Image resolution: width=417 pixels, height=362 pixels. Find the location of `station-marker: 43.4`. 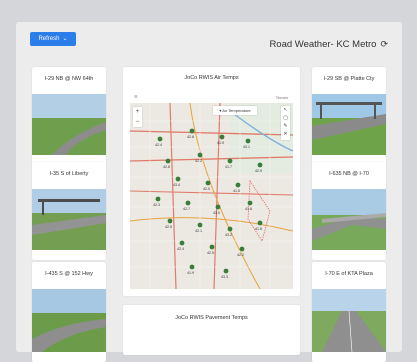

station-marker: 43.4 is located at coordinates (177, 181).